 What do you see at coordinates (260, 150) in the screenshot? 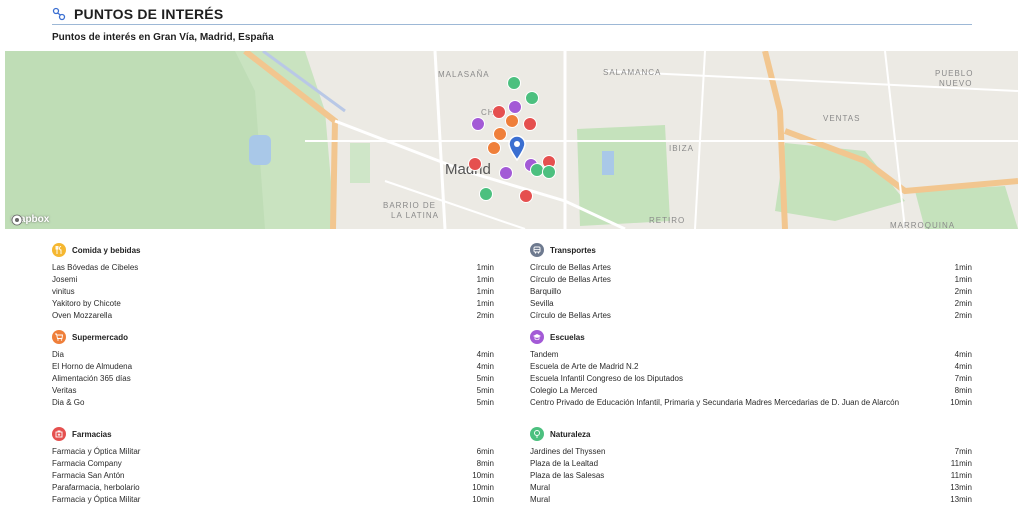
I see `lake` at bounding box center [260, 150].